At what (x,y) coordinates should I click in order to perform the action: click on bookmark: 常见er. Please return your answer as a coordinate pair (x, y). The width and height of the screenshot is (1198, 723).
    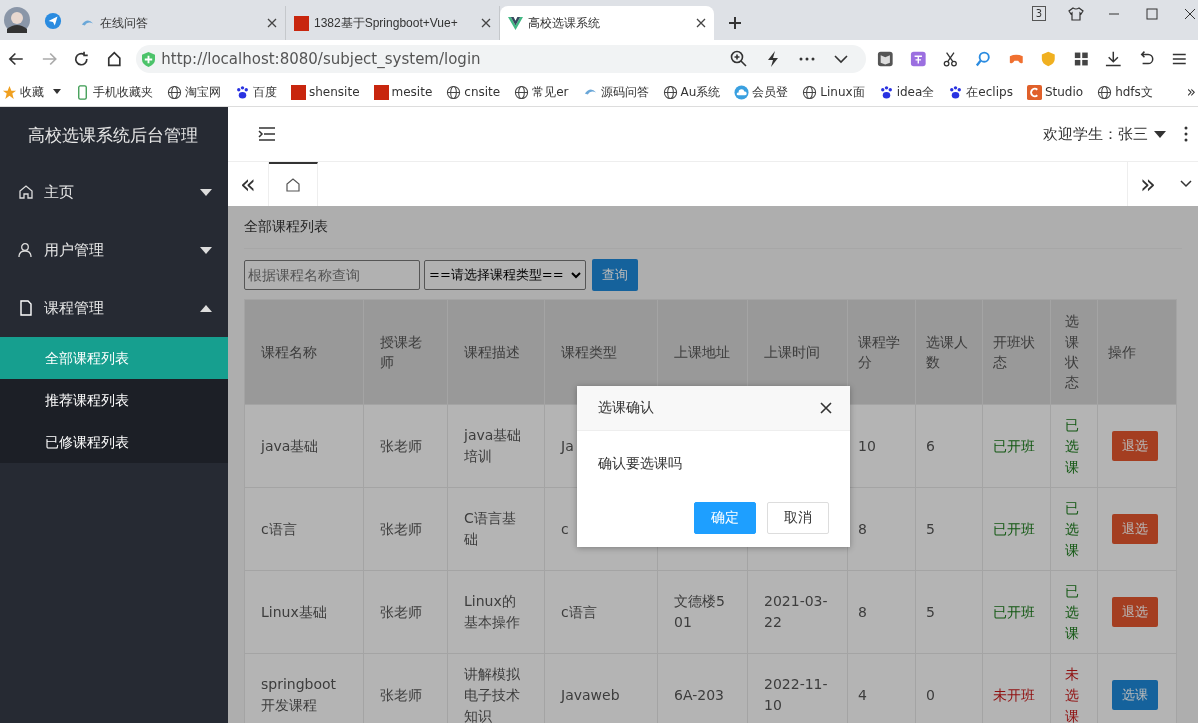
    Looking at the image, I should click on (541, 92).